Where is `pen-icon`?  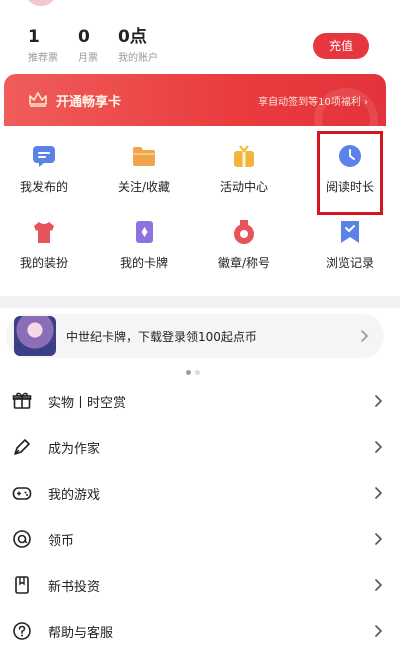 pen-icon is located at coordinates (22, 447).